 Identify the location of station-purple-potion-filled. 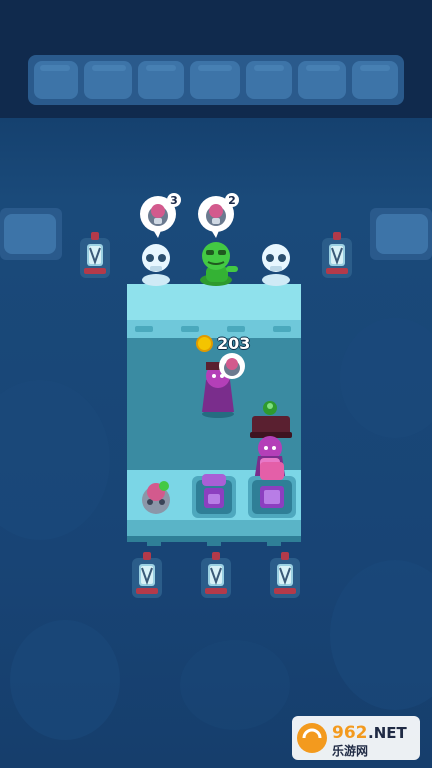
(272, 490).